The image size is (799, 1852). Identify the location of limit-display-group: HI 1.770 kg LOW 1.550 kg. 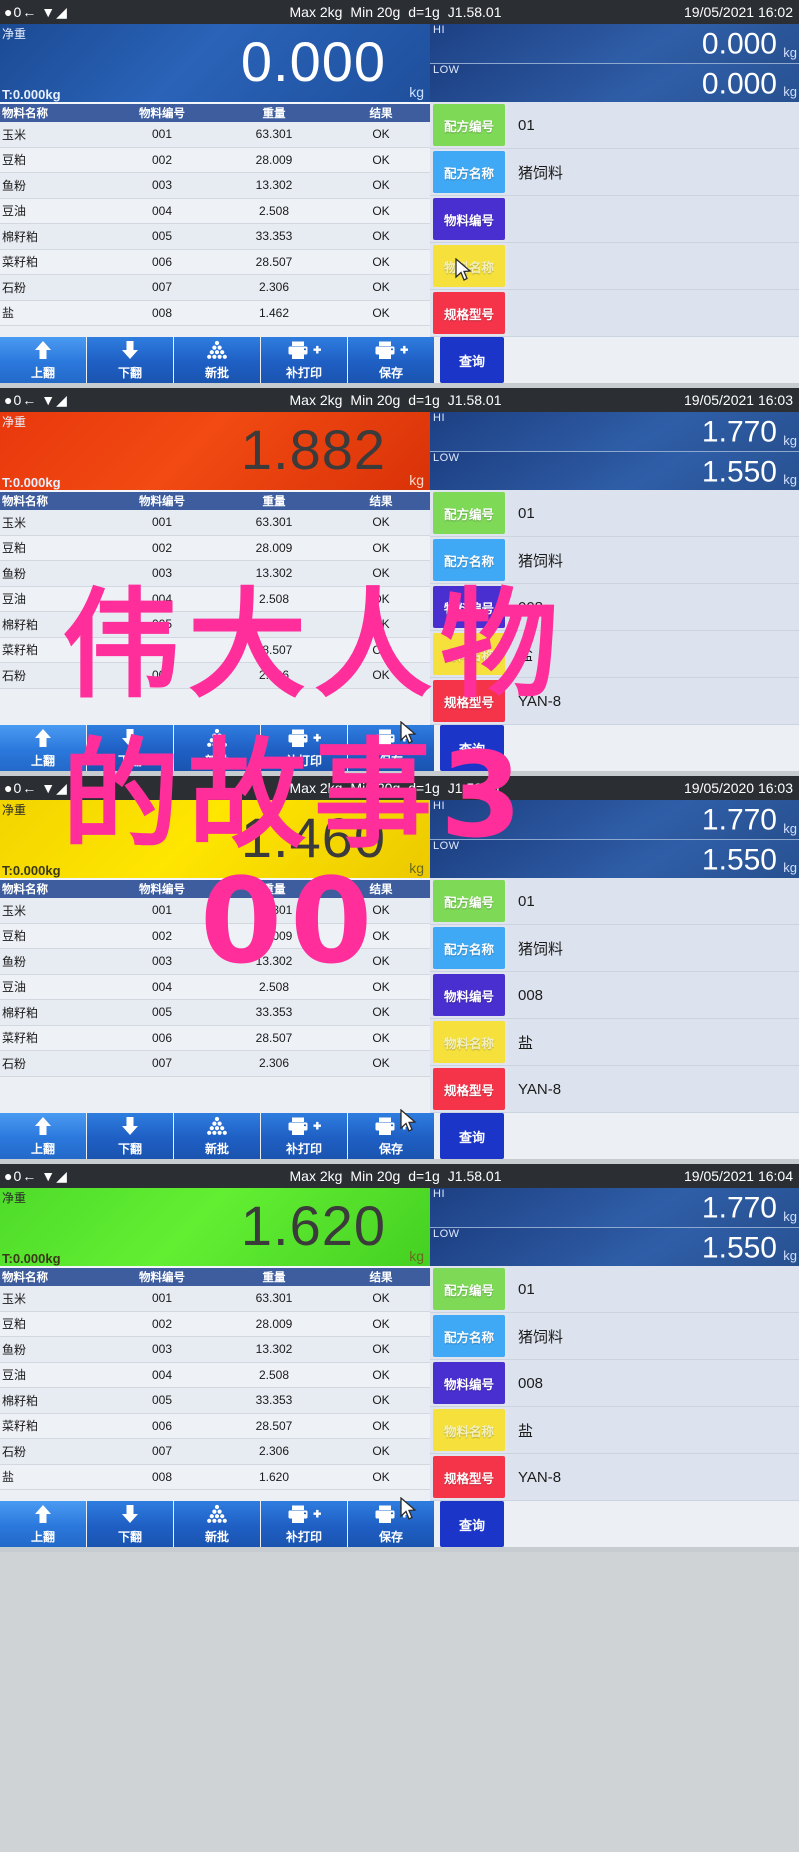
(614, 839).